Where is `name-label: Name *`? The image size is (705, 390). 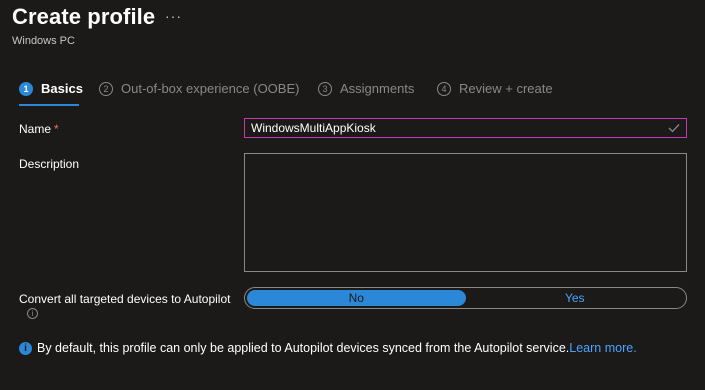 name-label: Name * is located at coordinates (39, 129).